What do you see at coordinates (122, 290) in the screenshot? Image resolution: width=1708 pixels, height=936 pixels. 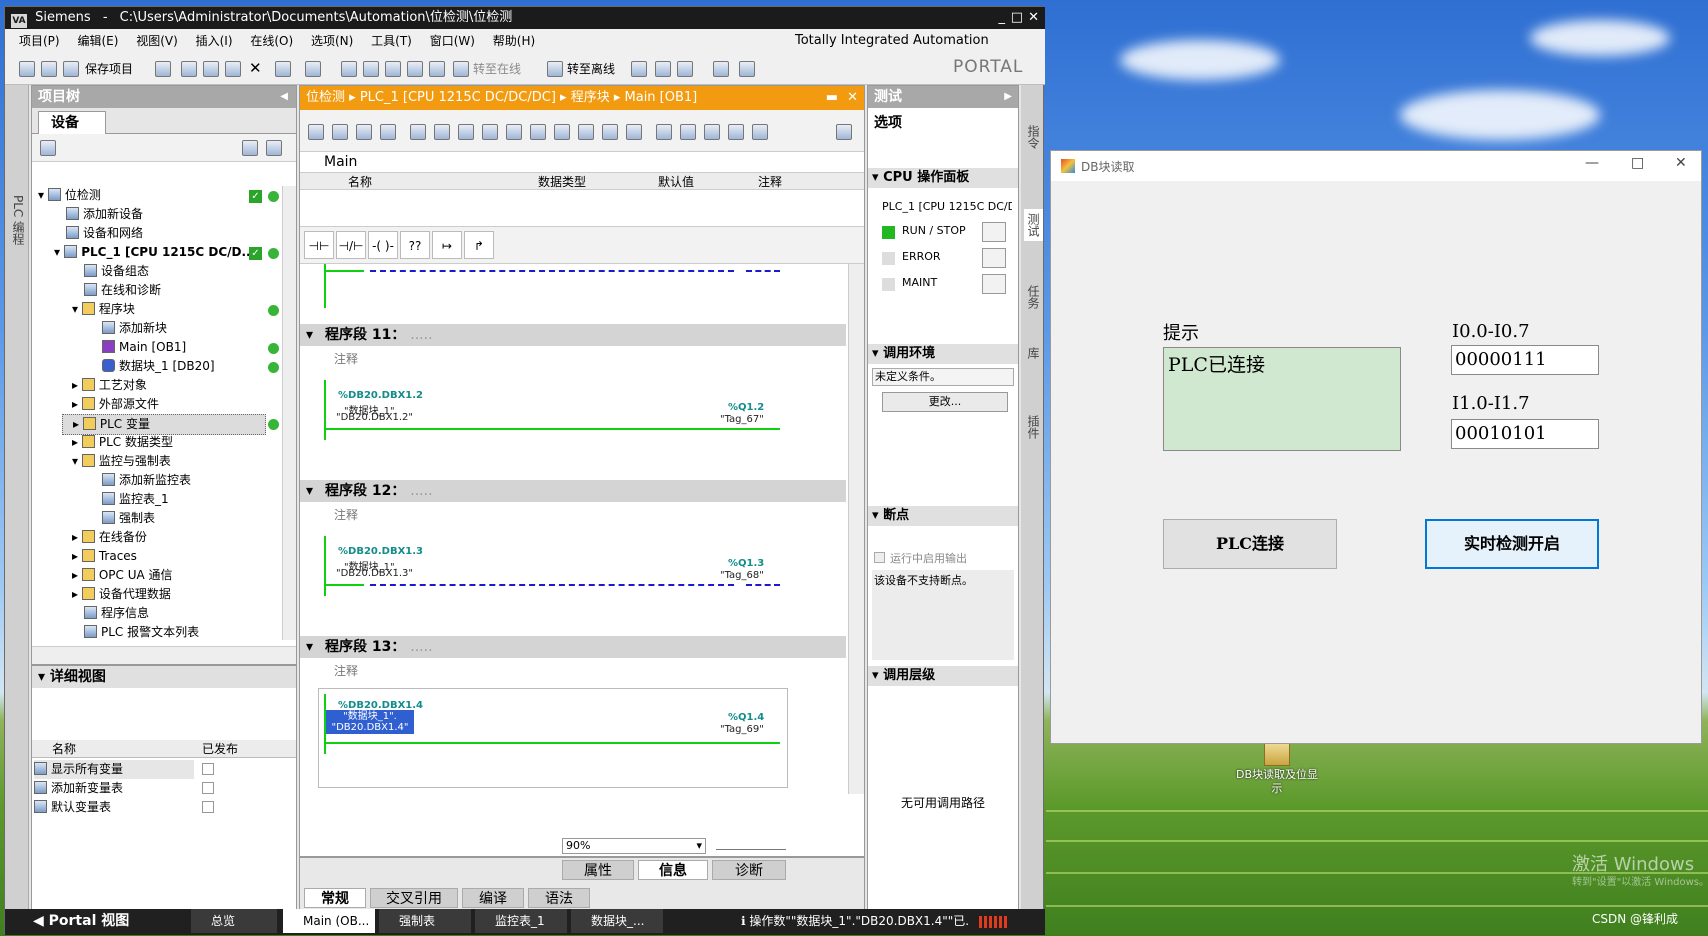 I see `tree-item-online-diag: 在线和诊断` at bounding box center [122, 290].